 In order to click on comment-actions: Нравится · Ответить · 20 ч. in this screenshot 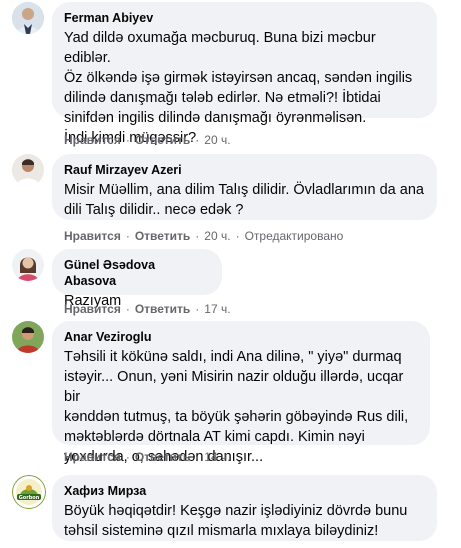, I will do `click(147, 140)`.